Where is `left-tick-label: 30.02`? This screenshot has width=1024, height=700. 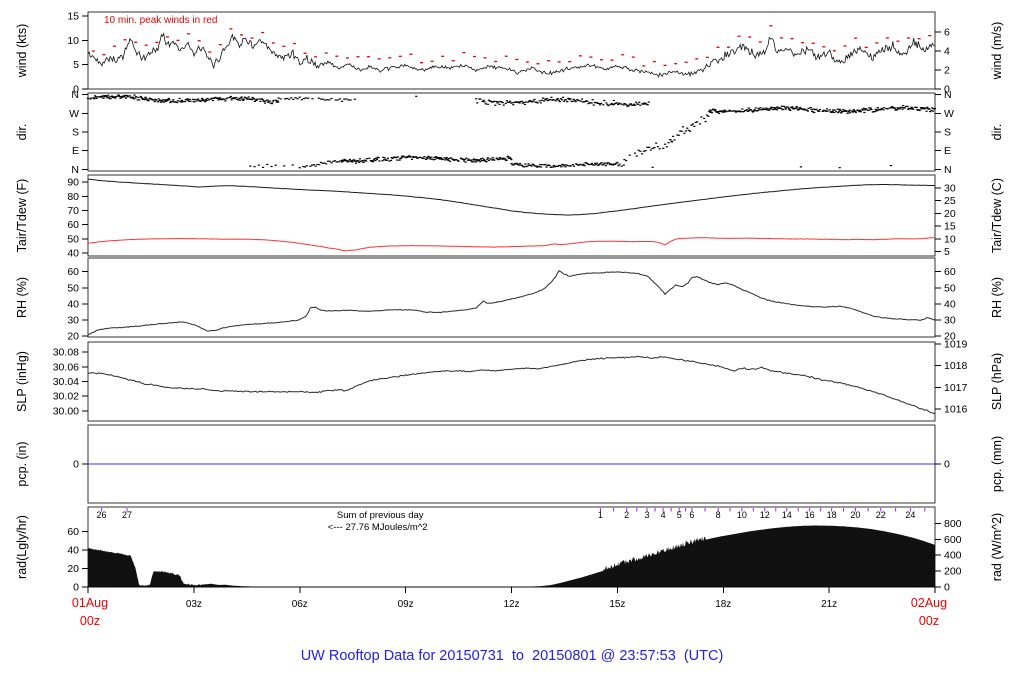
left-tick-label: 30.02 is located at coordinates (66, 397).